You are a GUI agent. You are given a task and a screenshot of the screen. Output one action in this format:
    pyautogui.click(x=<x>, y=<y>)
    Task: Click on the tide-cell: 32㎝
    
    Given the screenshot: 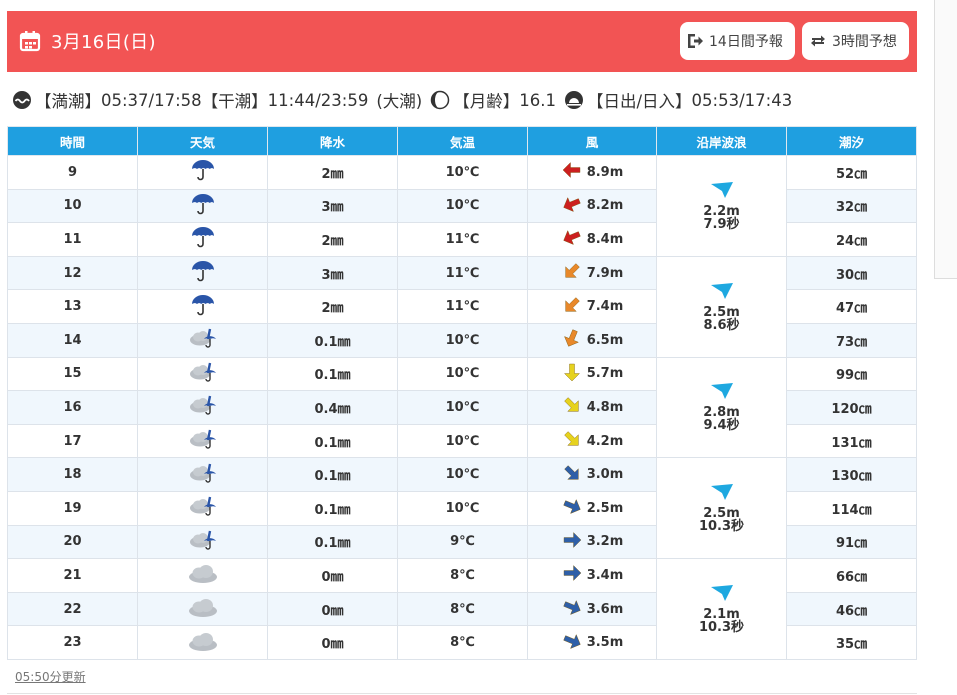 What is the action you would take?
    pyautogui.click(x=851, y=206)
    